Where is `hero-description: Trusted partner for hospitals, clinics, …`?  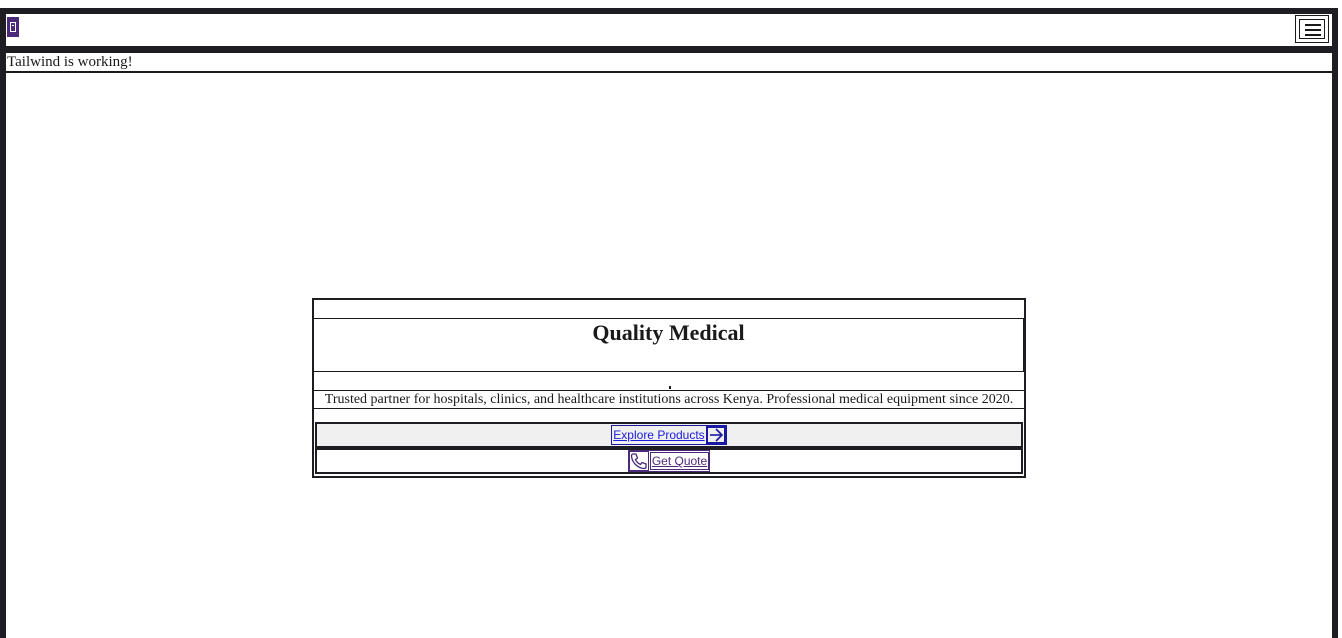
hero-description: Trusted partner for hospitals, clinics, … is located at coordinates (669, 399).